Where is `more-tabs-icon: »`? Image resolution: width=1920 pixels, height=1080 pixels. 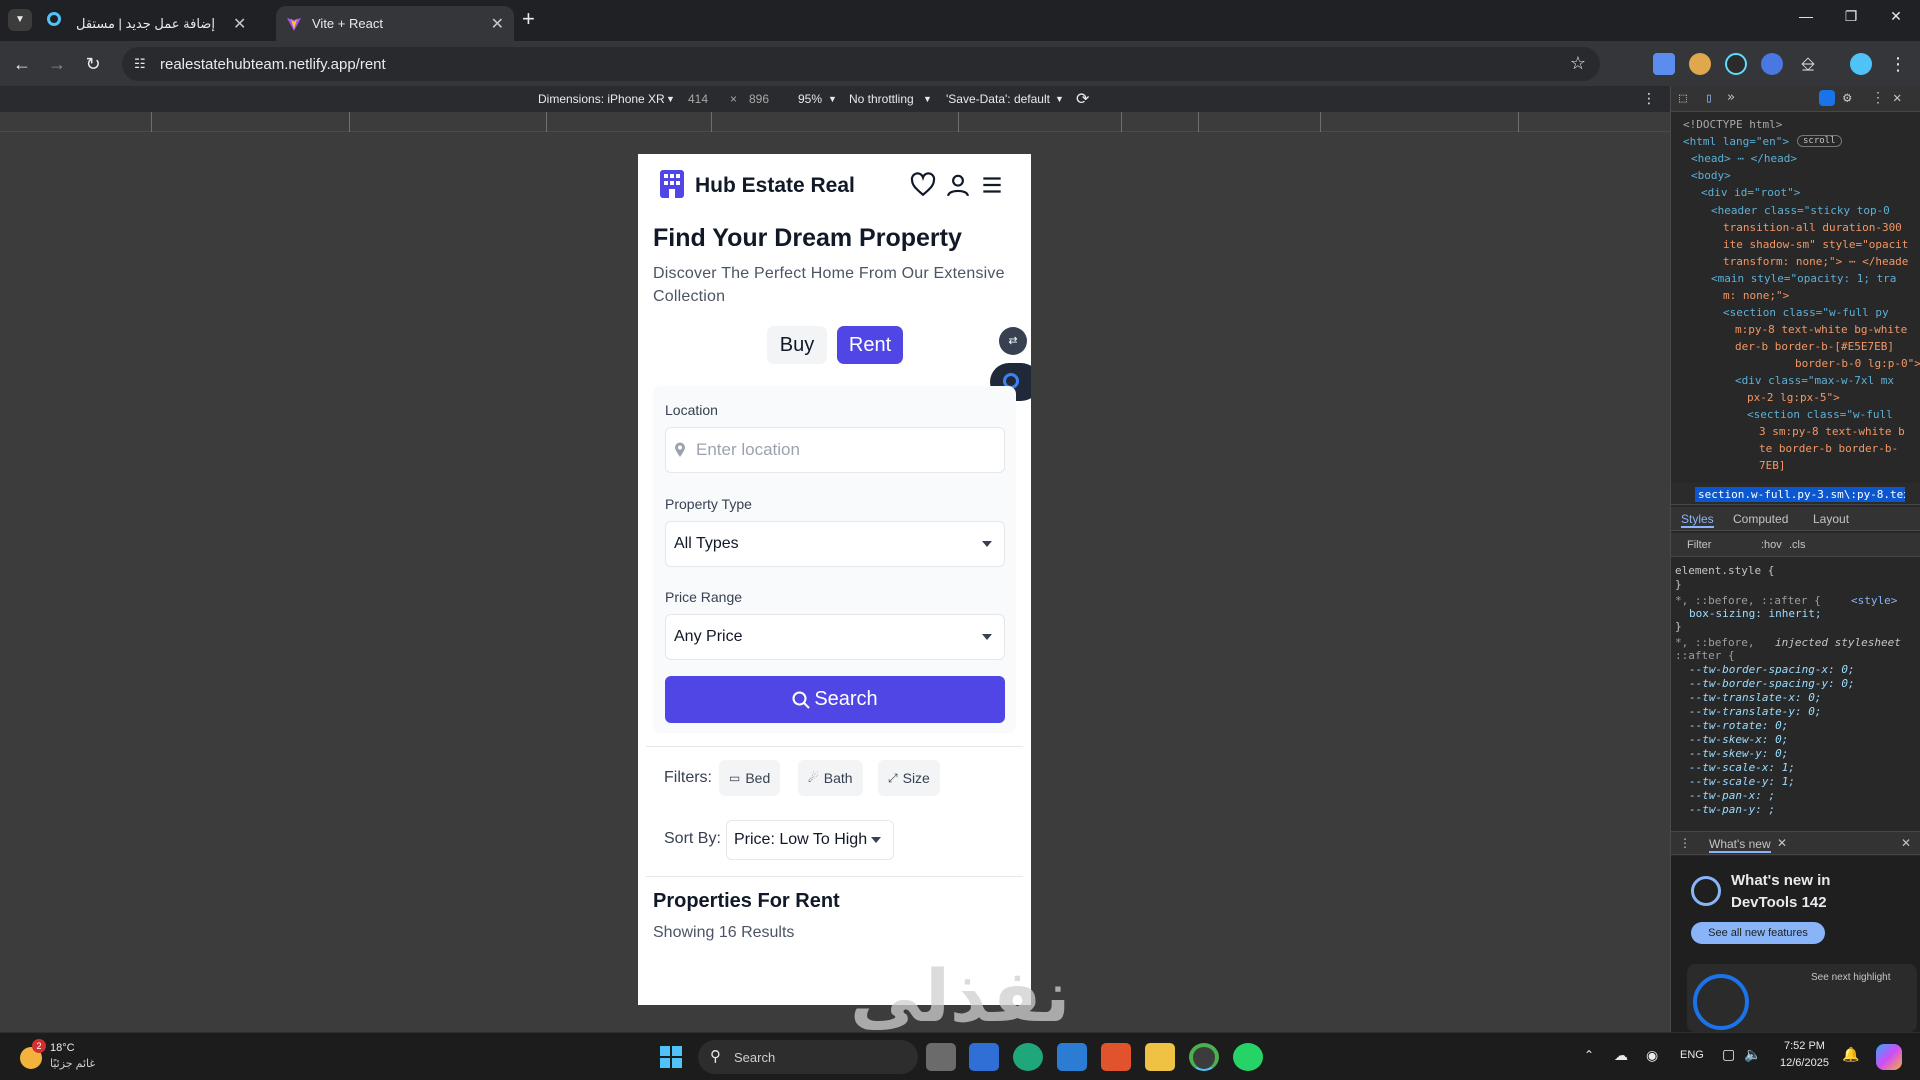 more-tabs-icon: » is located at coordinates (1731, 97).